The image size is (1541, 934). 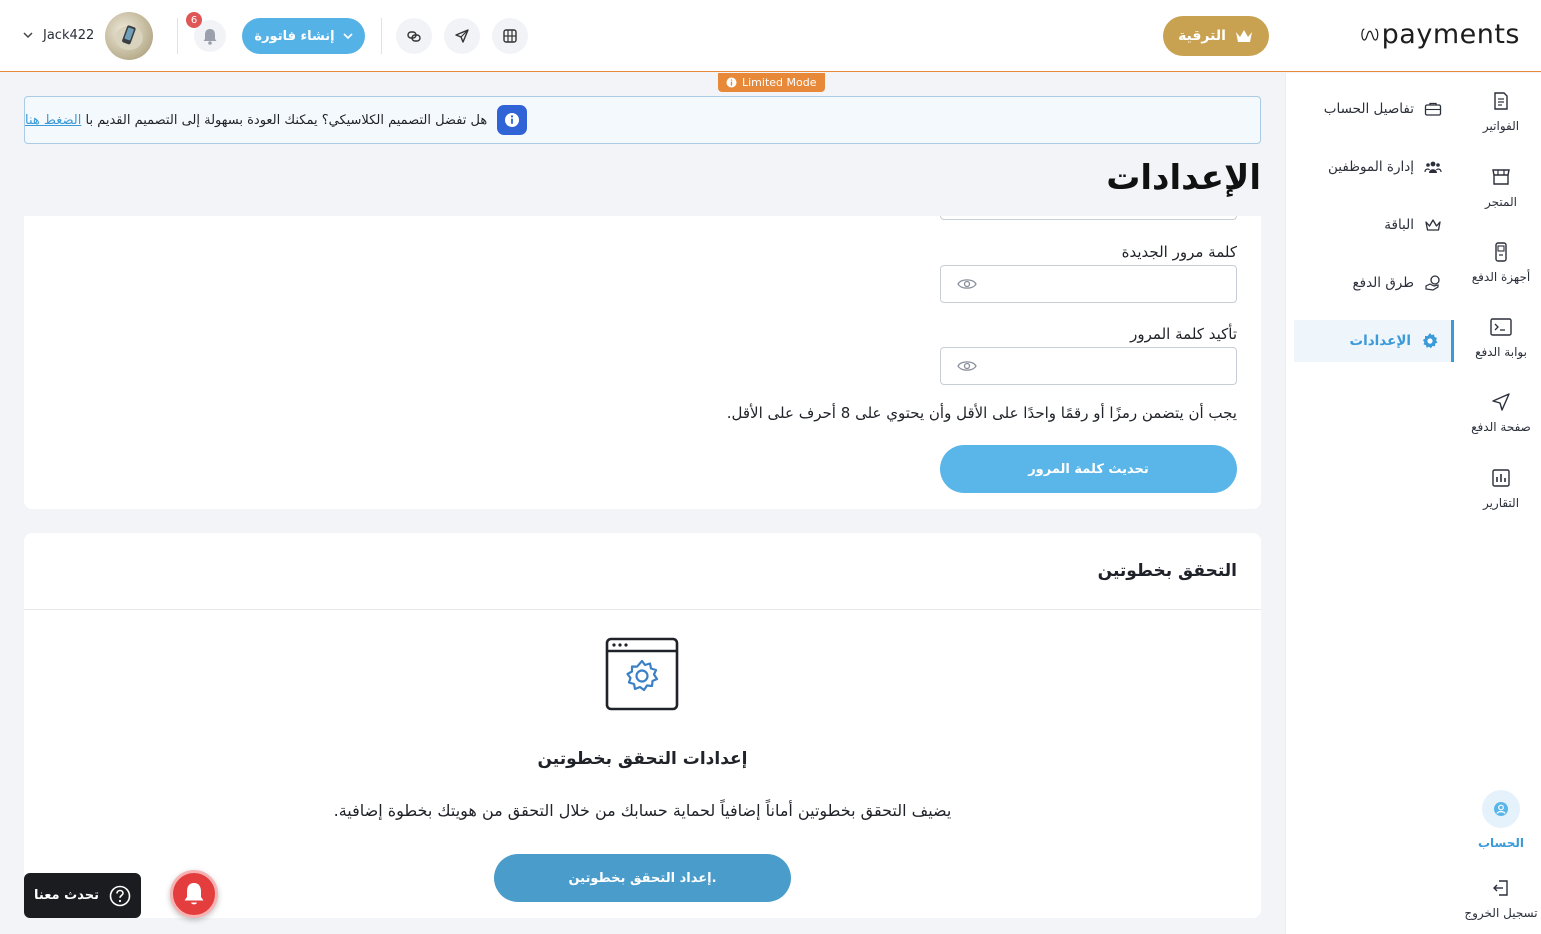 What do you see at coordinates (1088, 284) in the screenshot?
I see `new-password-field` at bounding box center [1088, 284].